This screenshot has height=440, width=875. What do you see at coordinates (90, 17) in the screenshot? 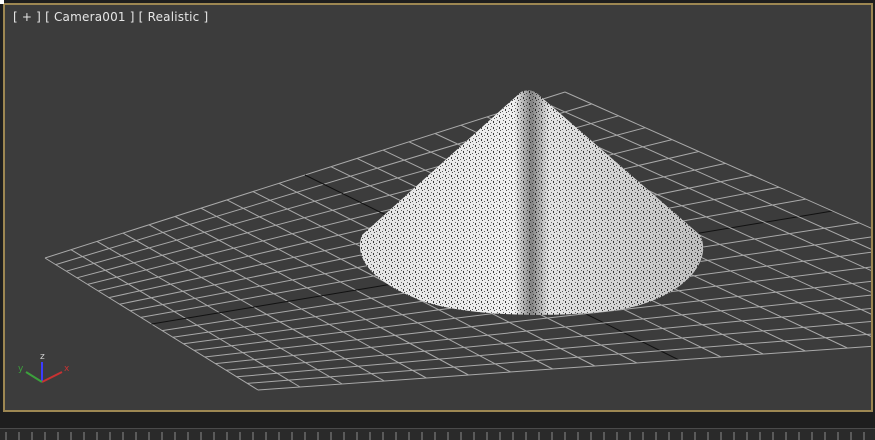
I see `camera-selector: [ Camera001 ]` at bounding box center [90, 17].